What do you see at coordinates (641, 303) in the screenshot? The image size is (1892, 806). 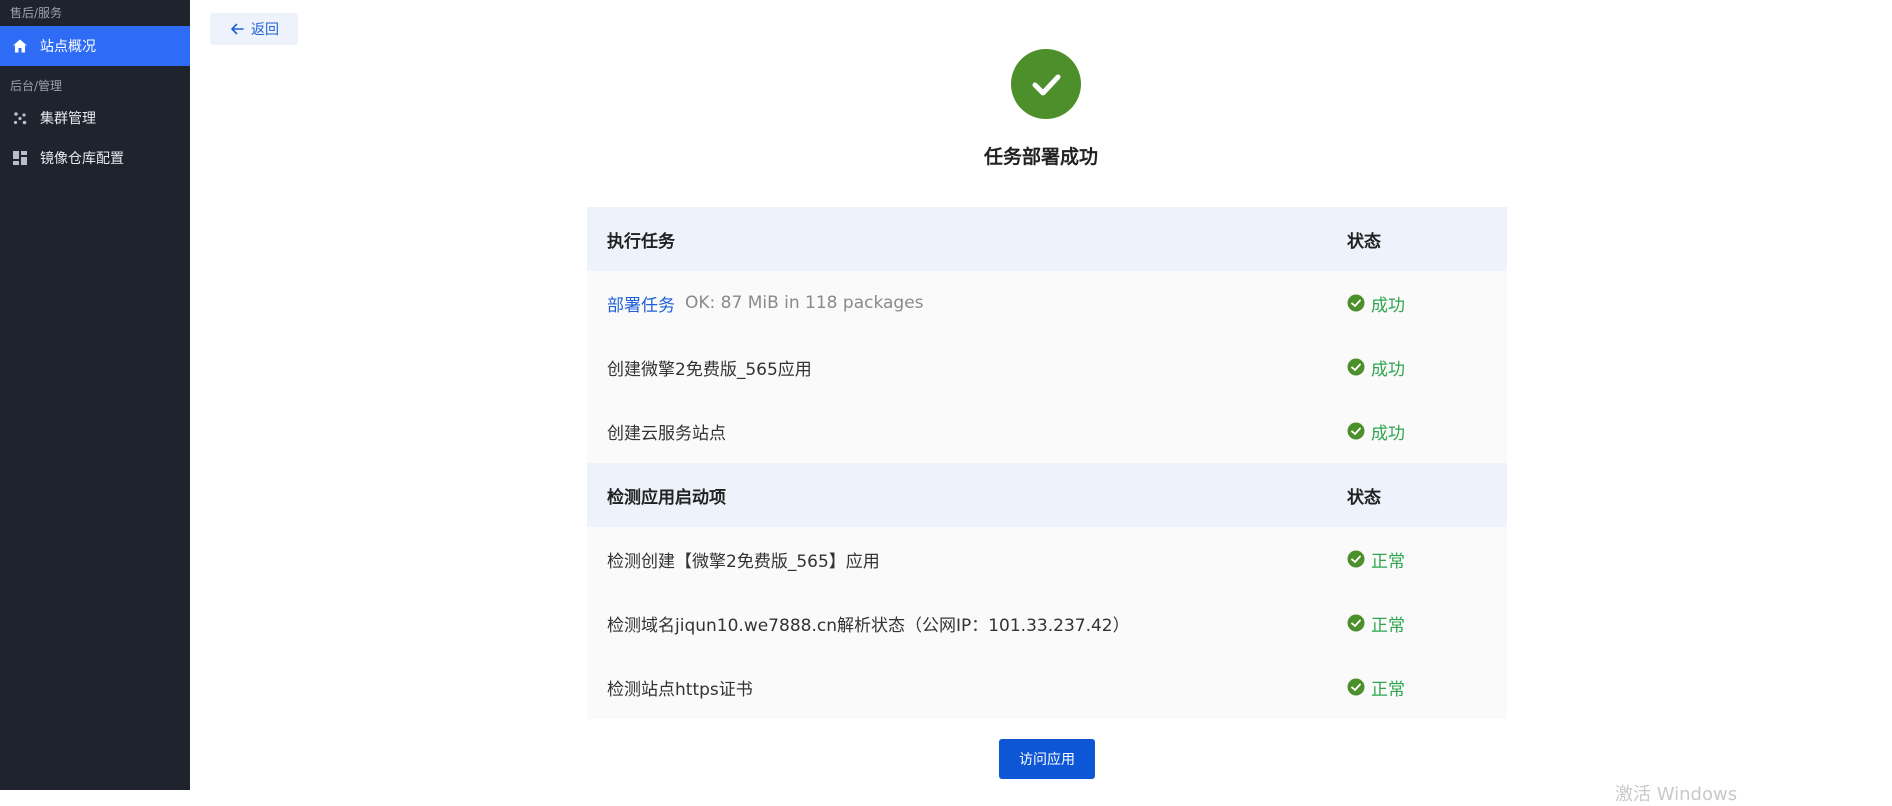 I see `deploy-task-link: 部署任务` at bounding box center [641, 303].